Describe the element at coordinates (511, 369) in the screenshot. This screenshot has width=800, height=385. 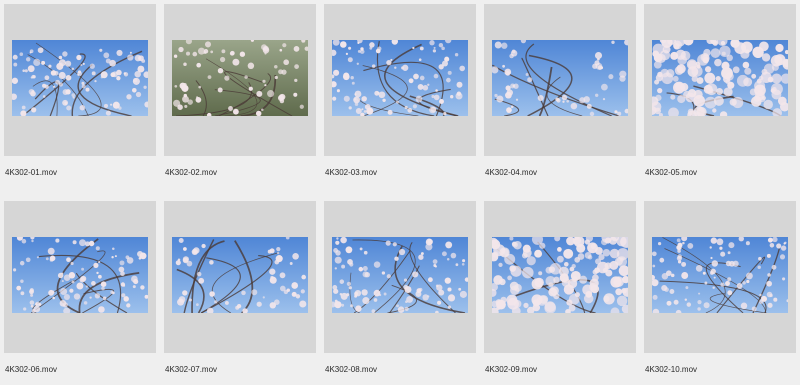
I see `file-name: 4K302-09.mov` at that location.